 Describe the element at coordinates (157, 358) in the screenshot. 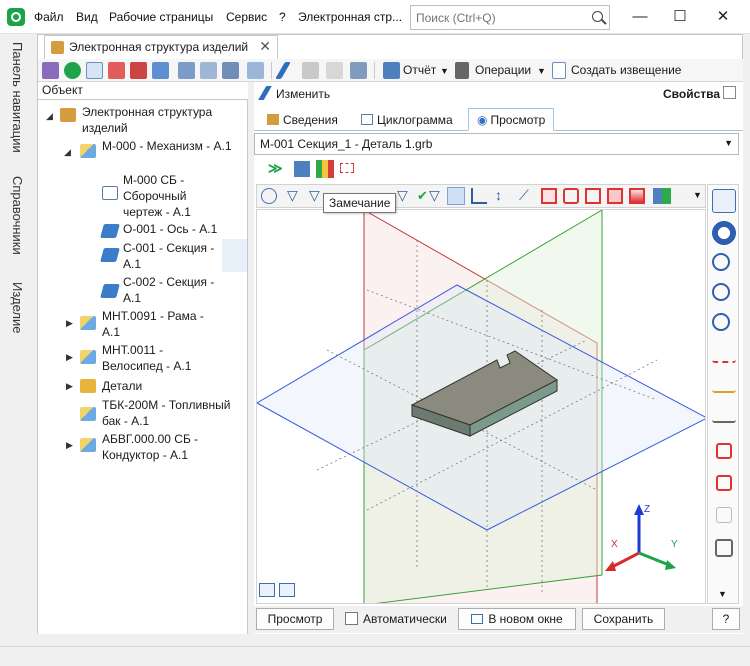

I see `tree-item: МНТ.0011 - Велосипед - А.1` at that location.